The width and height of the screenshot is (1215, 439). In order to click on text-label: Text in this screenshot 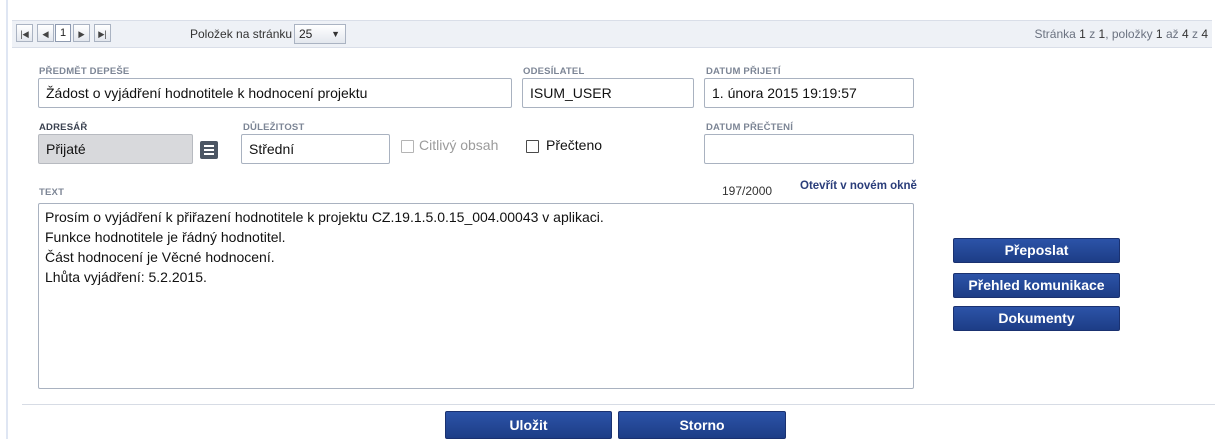, I will do `click(52, 192)`.